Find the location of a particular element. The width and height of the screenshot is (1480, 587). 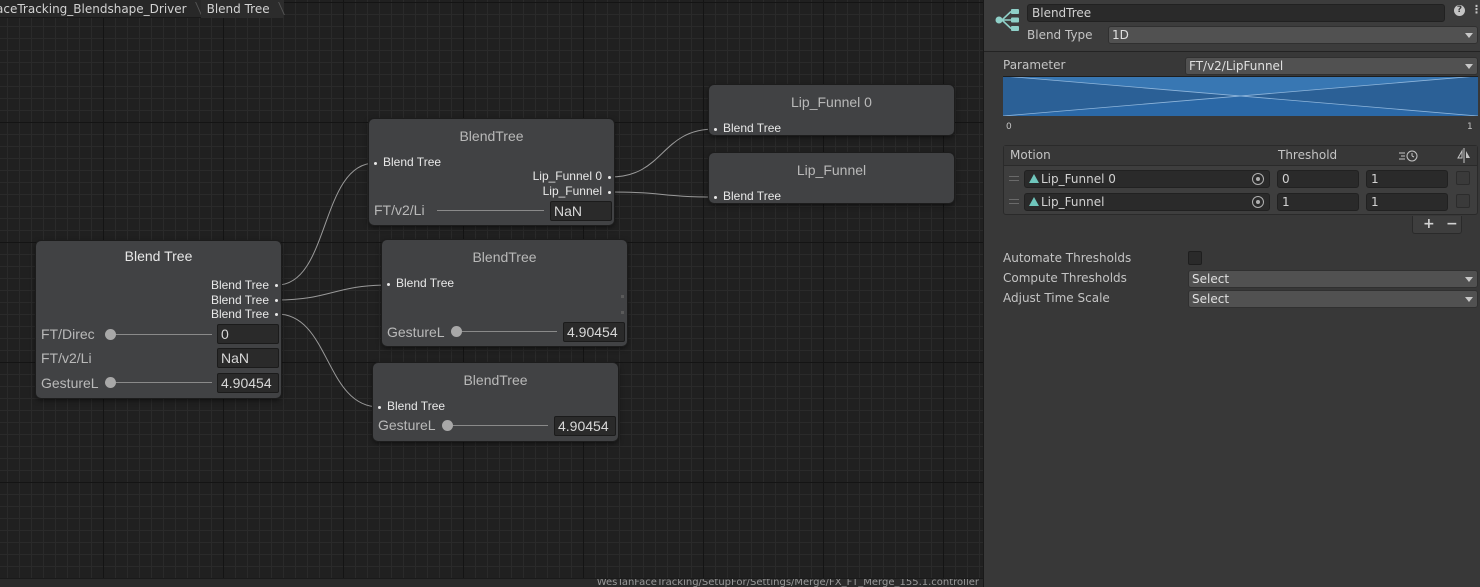

node-a-param-value: NaN is located at coordinates (581, 211).